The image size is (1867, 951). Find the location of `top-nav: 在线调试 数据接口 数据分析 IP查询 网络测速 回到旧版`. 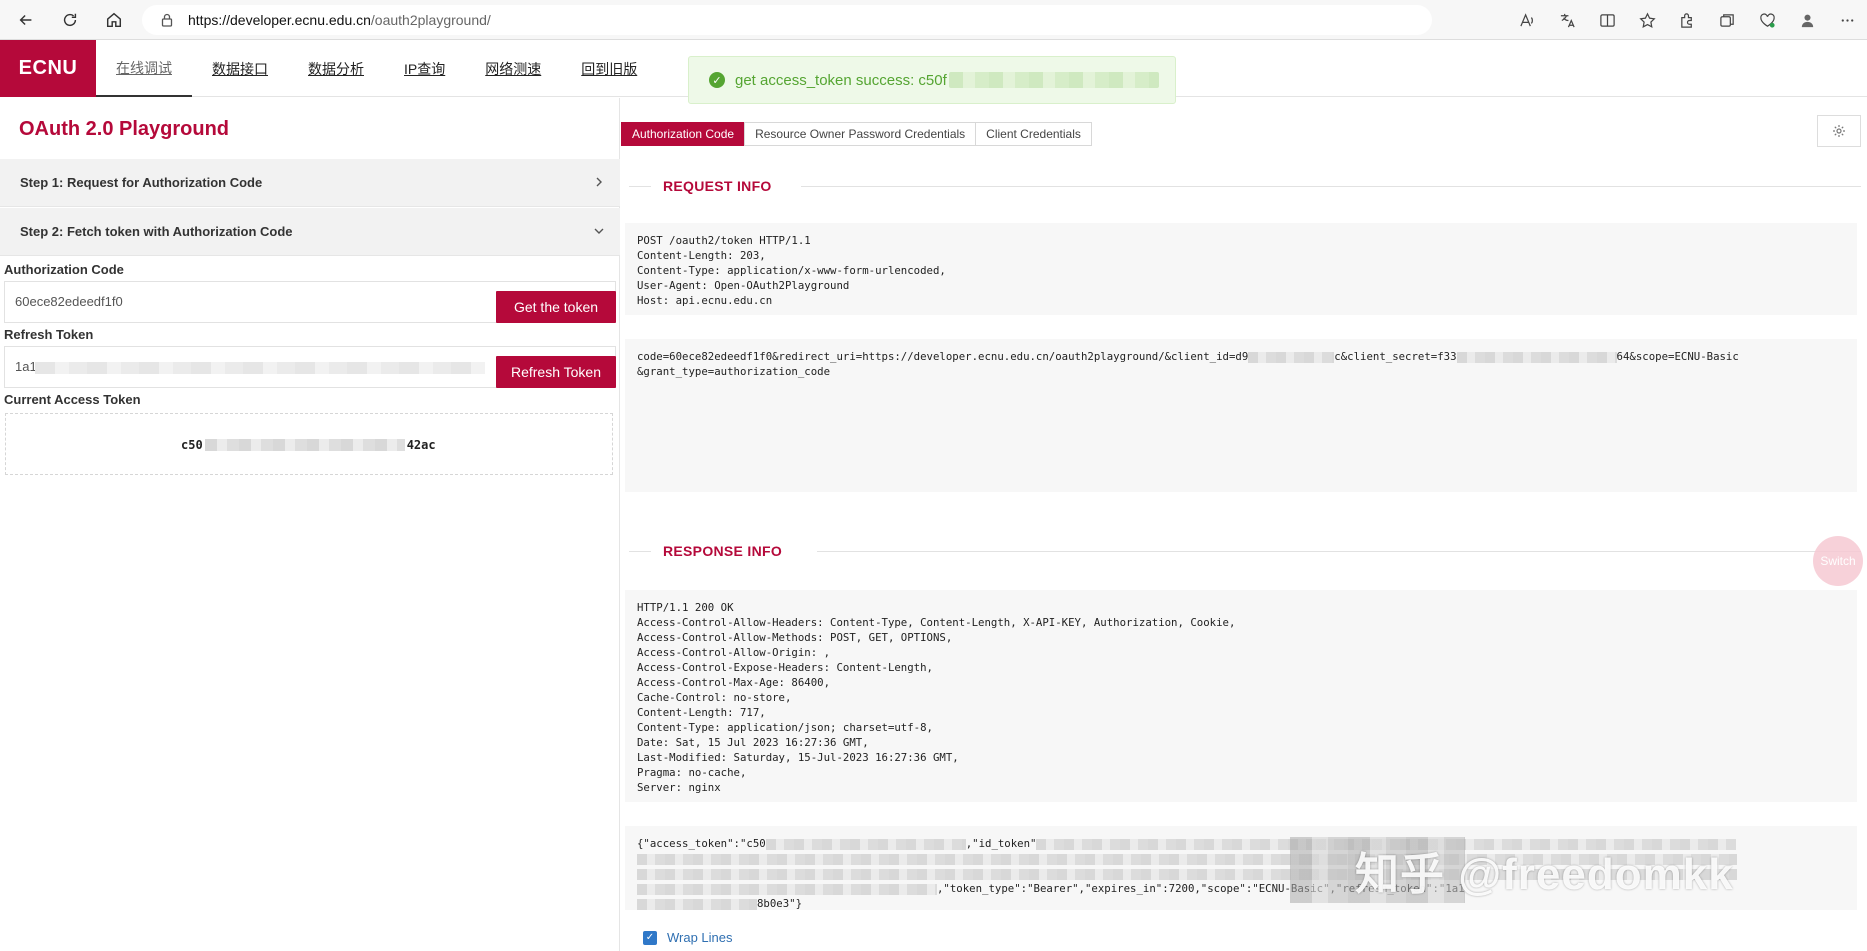

top-nav: 在线调试 数据接口 数据分析 IP查询 网络测速 回到旧版 is located at coordinates (376, 68).